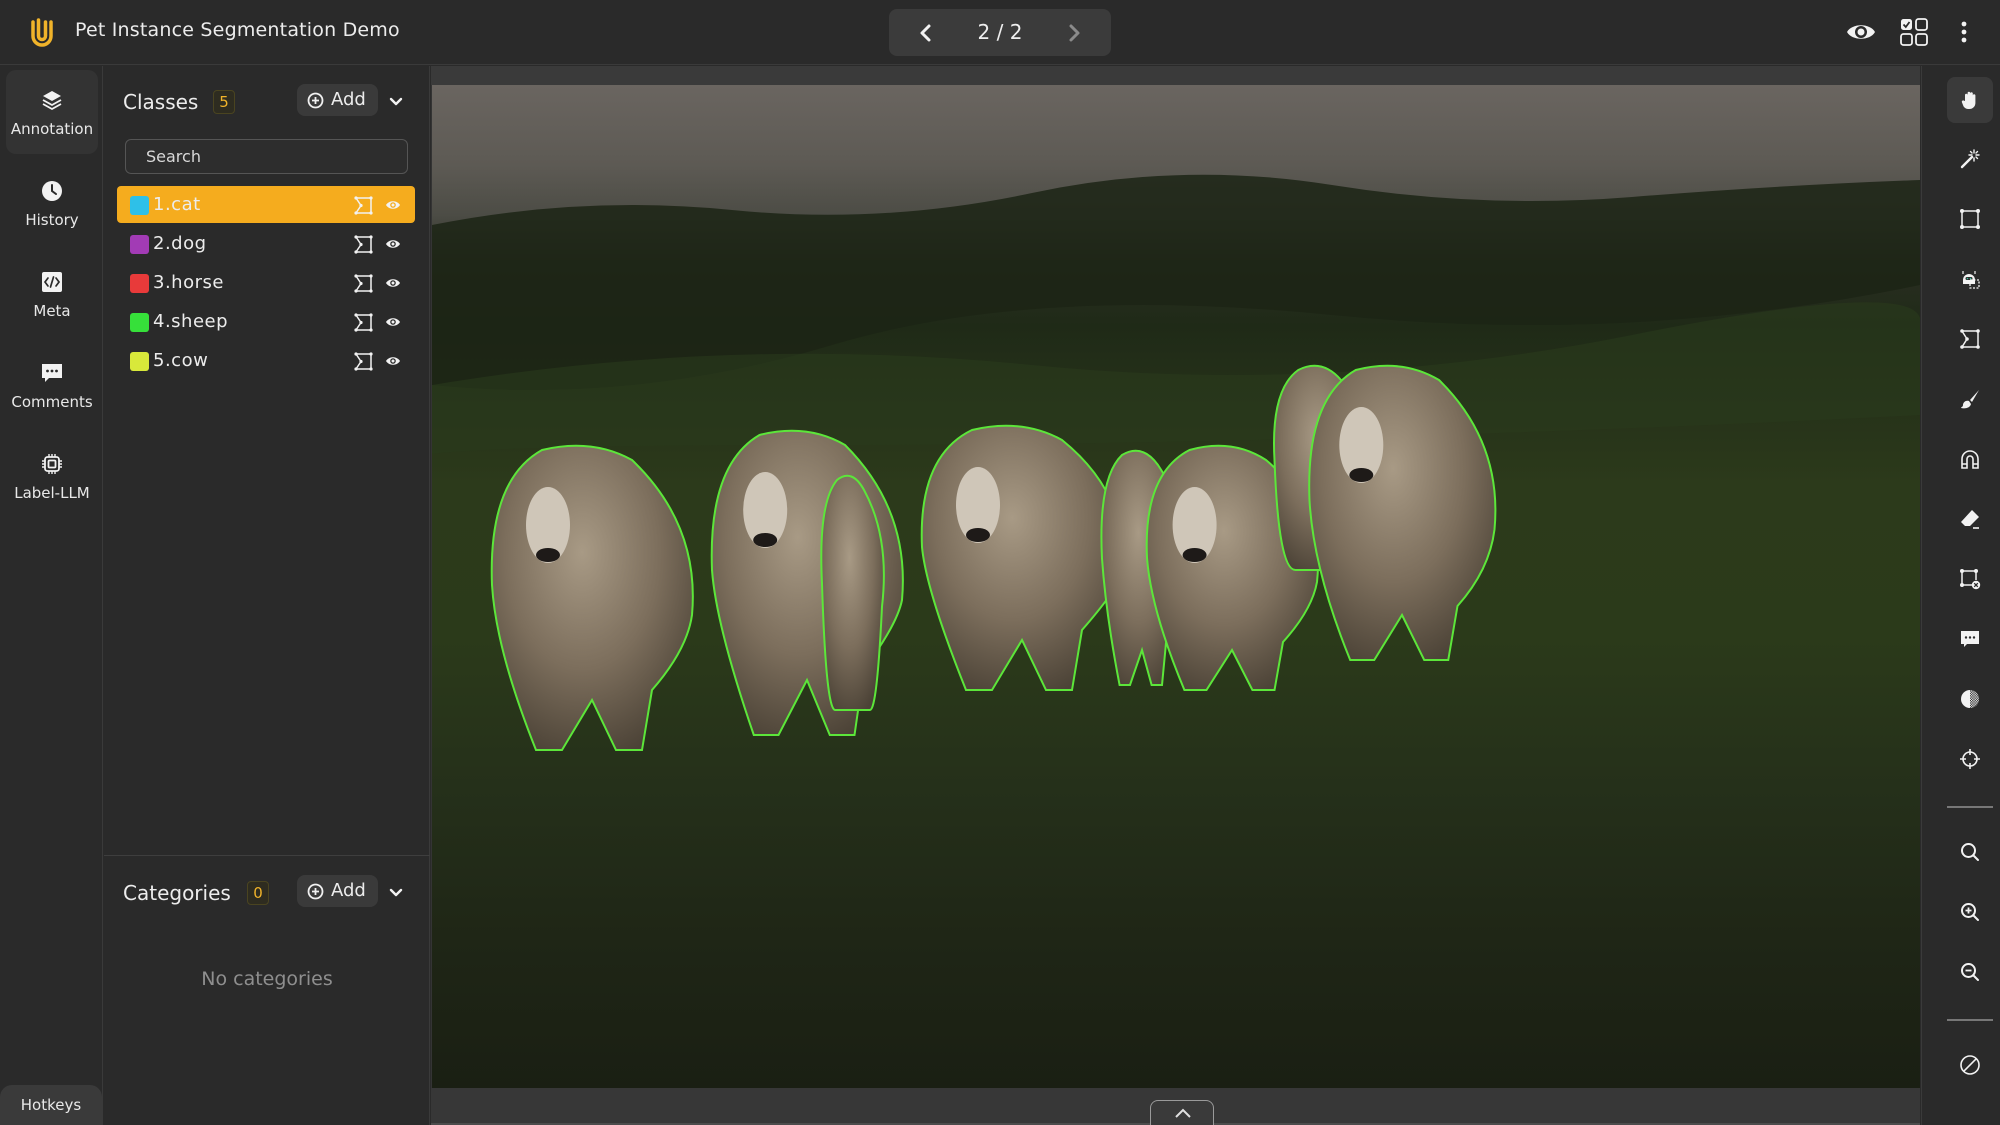 The width and height of the screenshot is (2000, 1125). What do you see at coordinates (237, 30) in the screenshot?
I see `project-title: Pet Instance Segmentation Demo` at bounding box center [237, 30].